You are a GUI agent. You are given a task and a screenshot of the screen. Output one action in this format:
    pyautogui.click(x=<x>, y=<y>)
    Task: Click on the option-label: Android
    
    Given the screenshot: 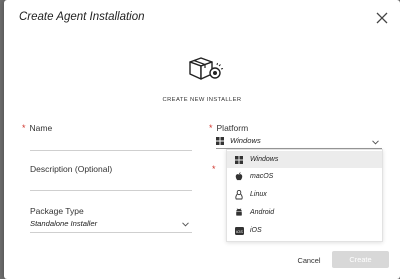 What is the action you would take?
    pyautogui.click(x=262, y=212)
    